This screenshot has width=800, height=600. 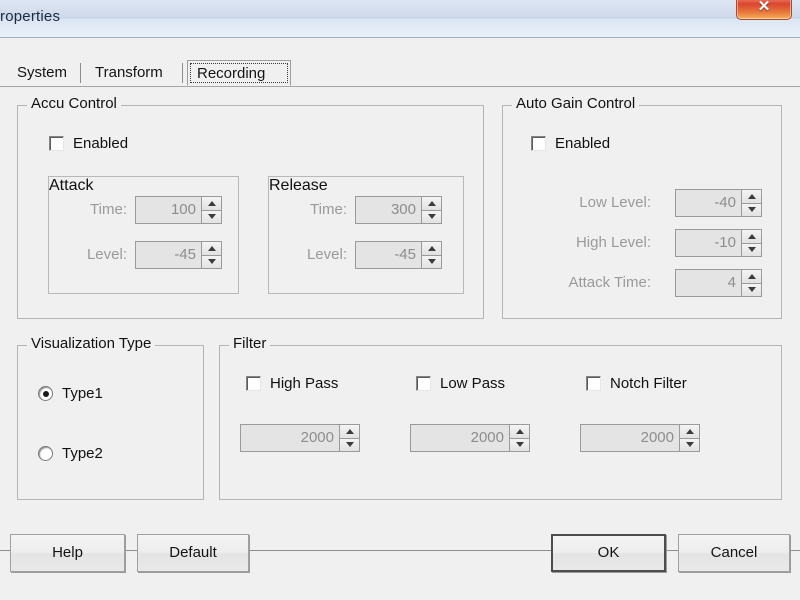 I want to click on high-pass-checkbox, so click(x=253, y=383).